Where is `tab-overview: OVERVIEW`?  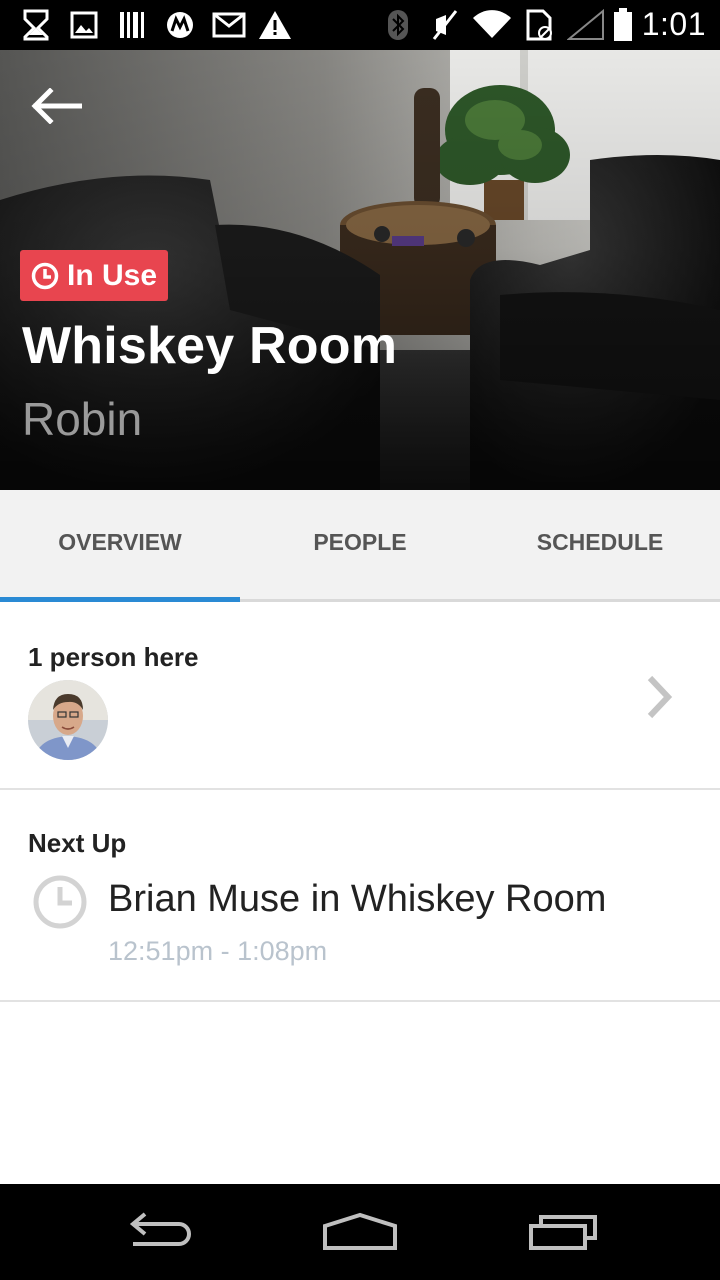
tab-overview: OVERVIEW is located at coordinates (120, 546).